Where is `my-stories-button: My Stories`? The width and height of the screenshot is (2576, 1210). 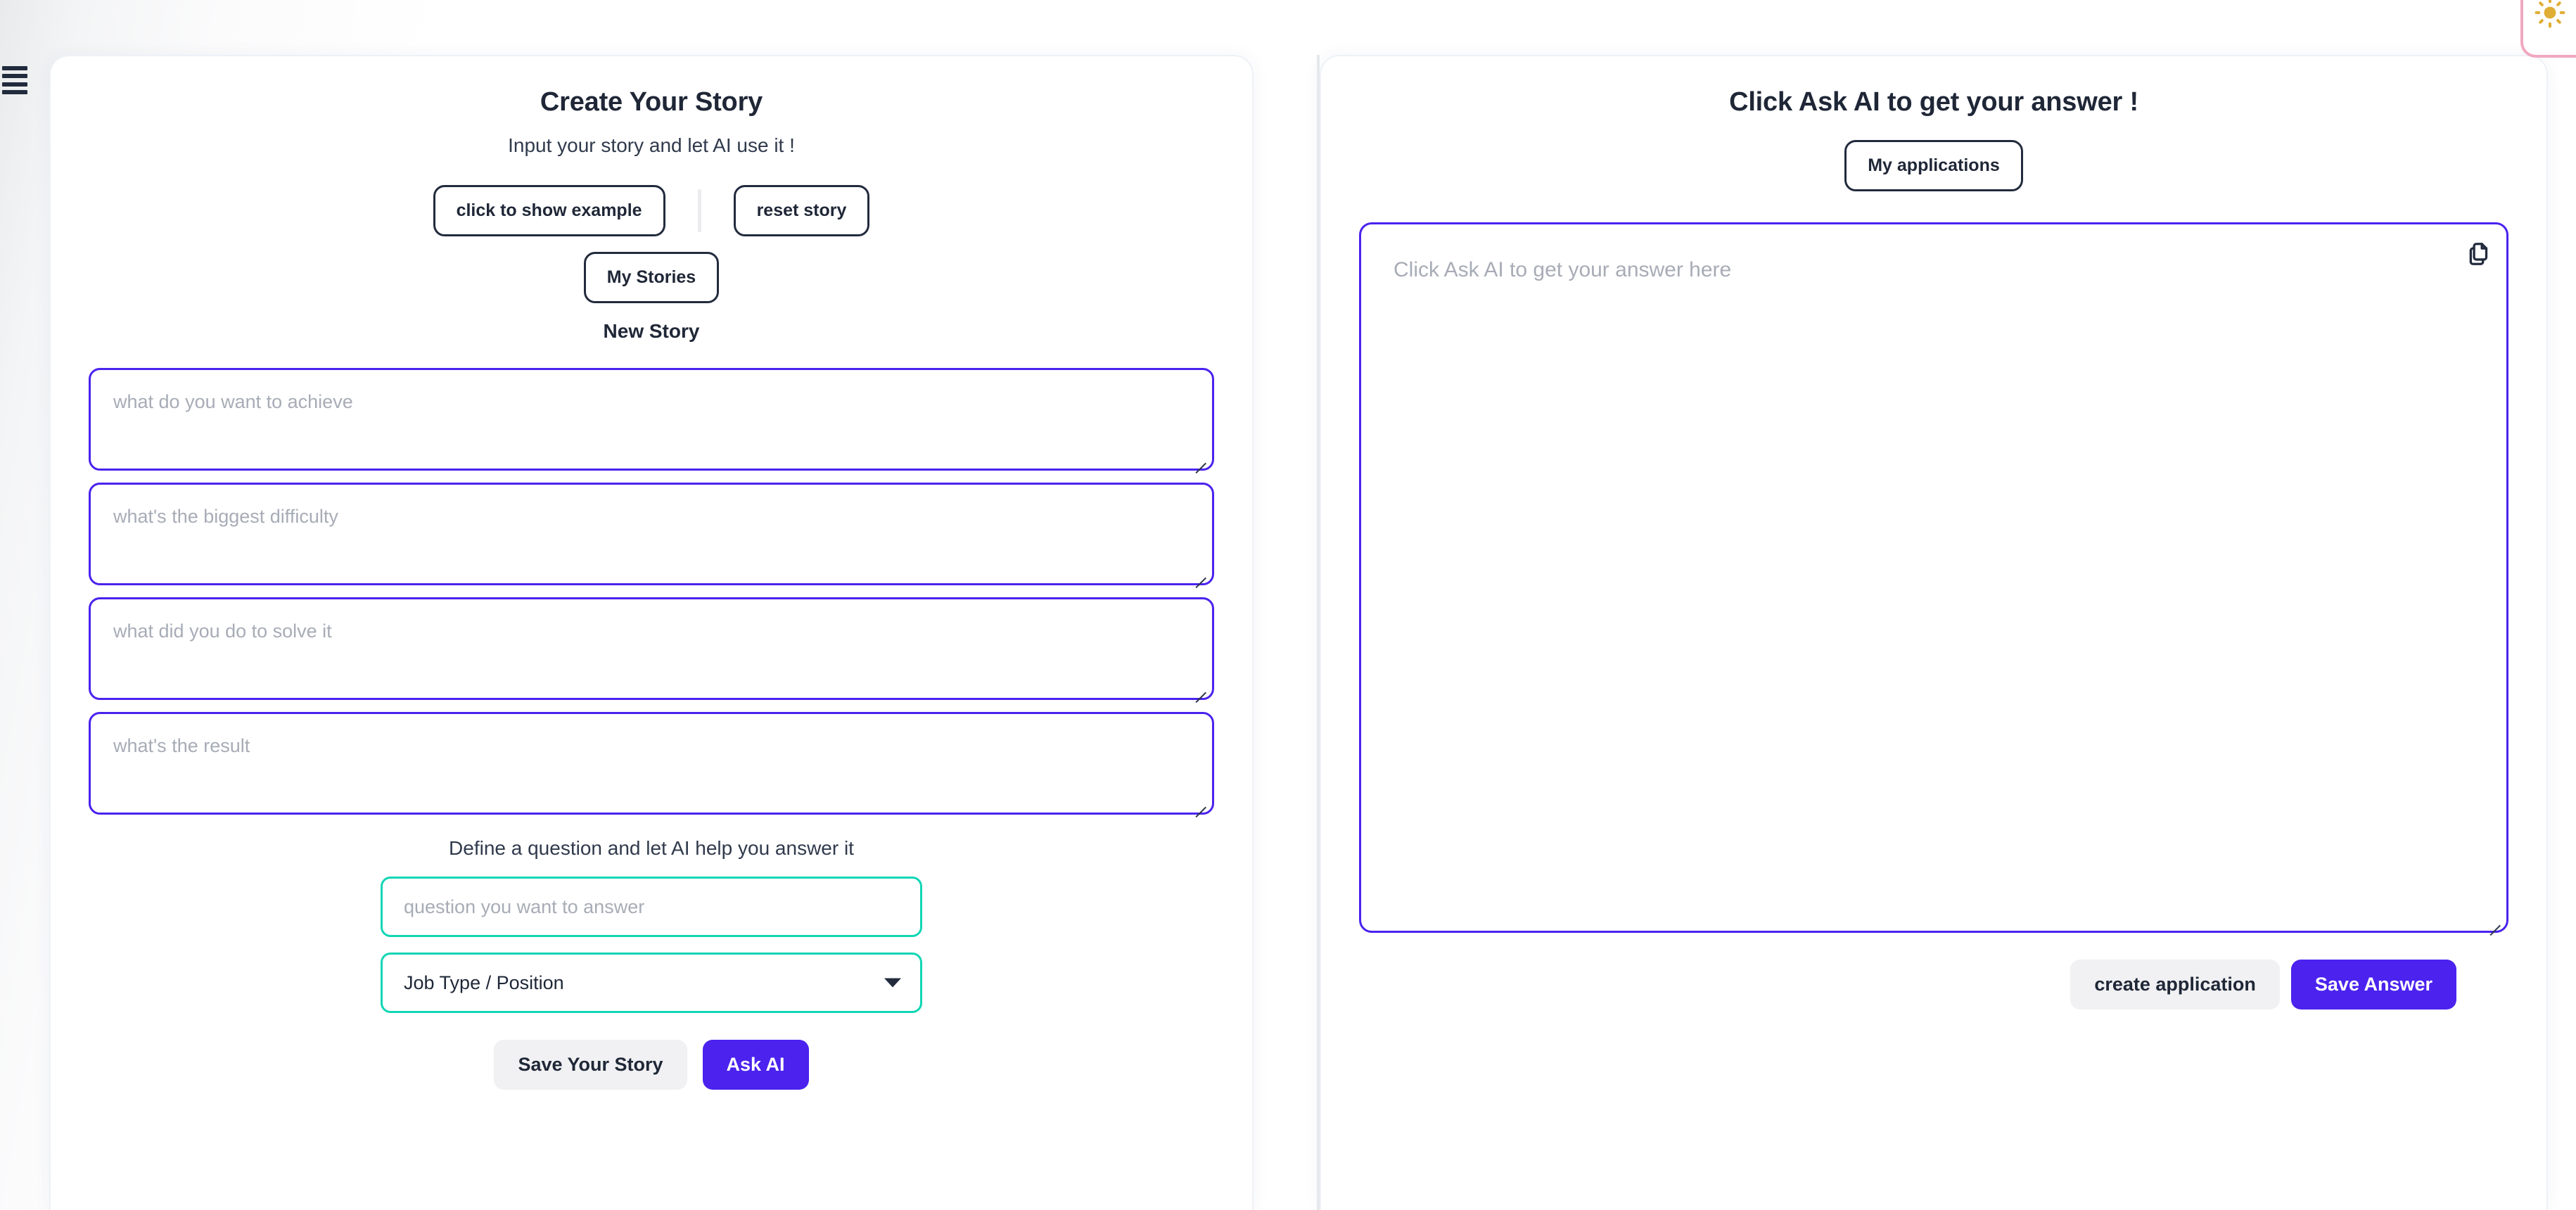 my-stories-button: My Stories is located at coordinates (651, 277).